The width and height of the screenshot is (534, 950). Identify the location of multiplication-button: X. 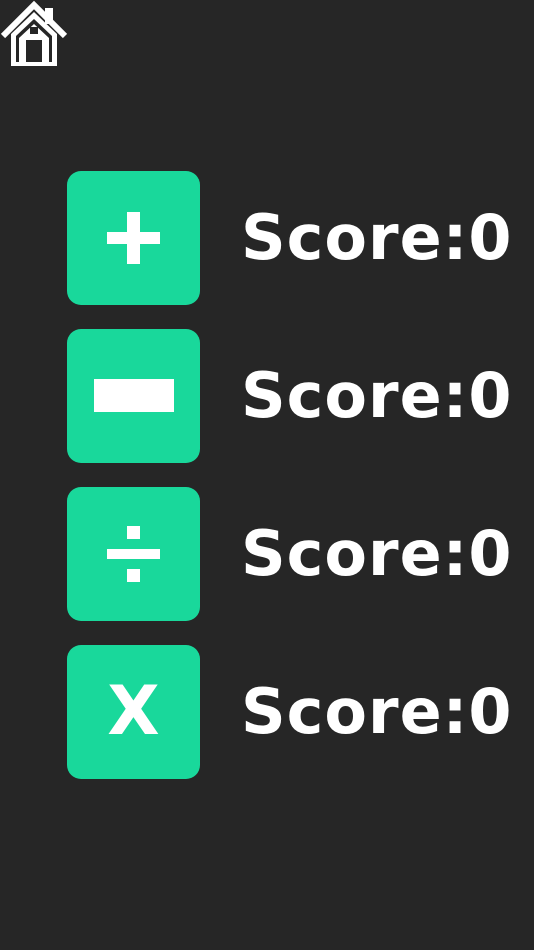
(133, 712).